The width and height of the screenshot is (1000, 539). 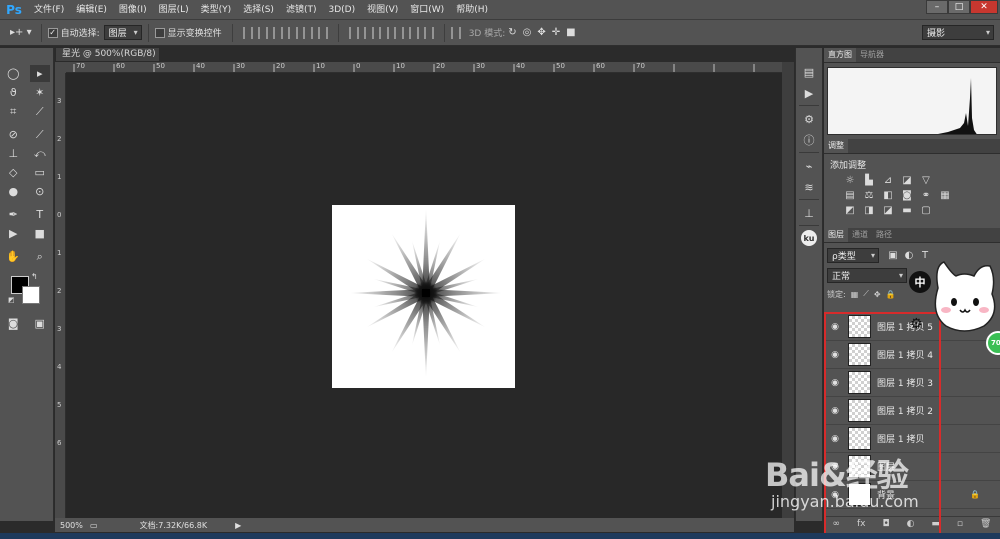 What do you see at coordinates (49, 10) in the screenshot?
I see `menu-file: 文件(F)` at bounding box center [49, 10].